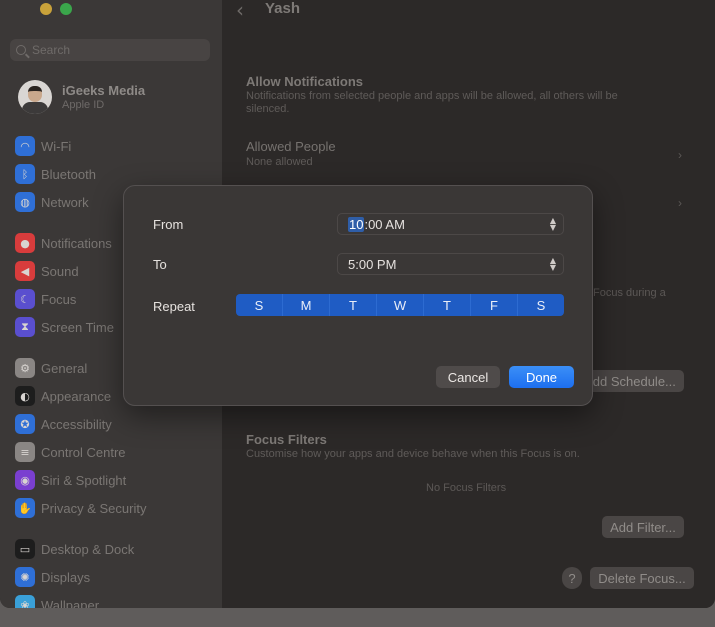  I want to click on day-friday: F, so click(494, 305).